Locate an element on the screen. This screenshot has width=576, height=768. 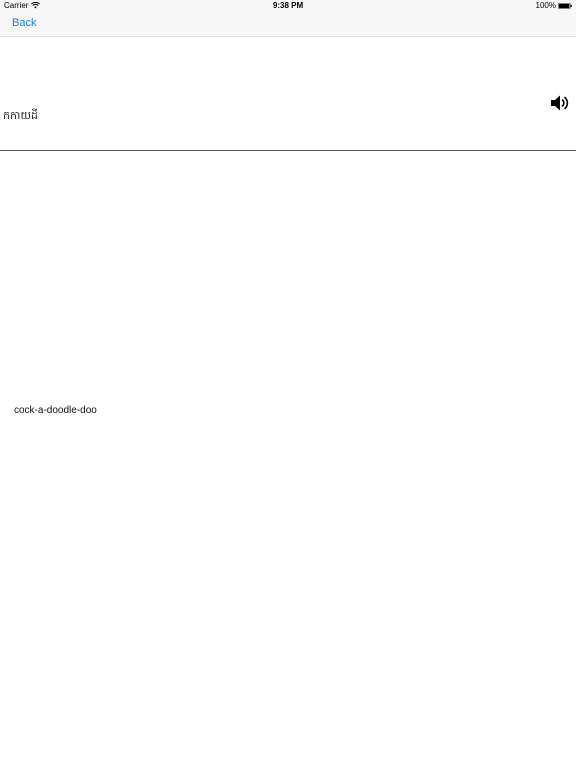
speaker-button is located at coordinates (560, 103).